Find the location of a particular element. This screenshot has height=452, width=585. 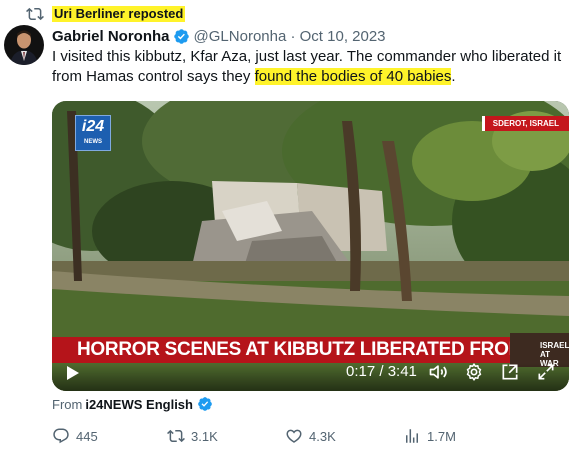

source-account: i24NEWS English is located at coordinates (139, 404).